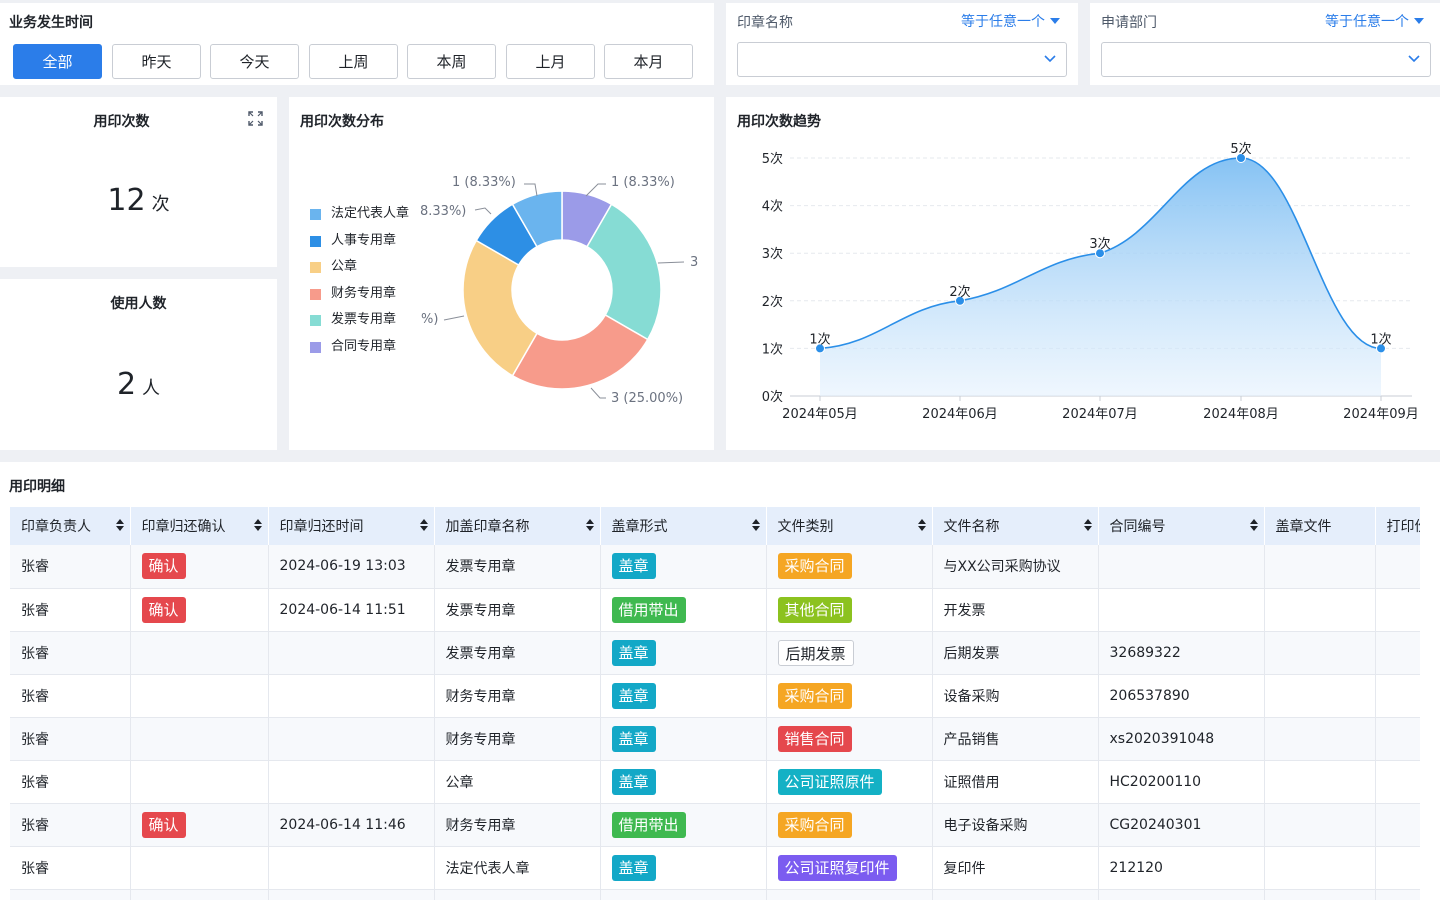  I want to click on time-button-last-month: 上月, so click(550, 61).